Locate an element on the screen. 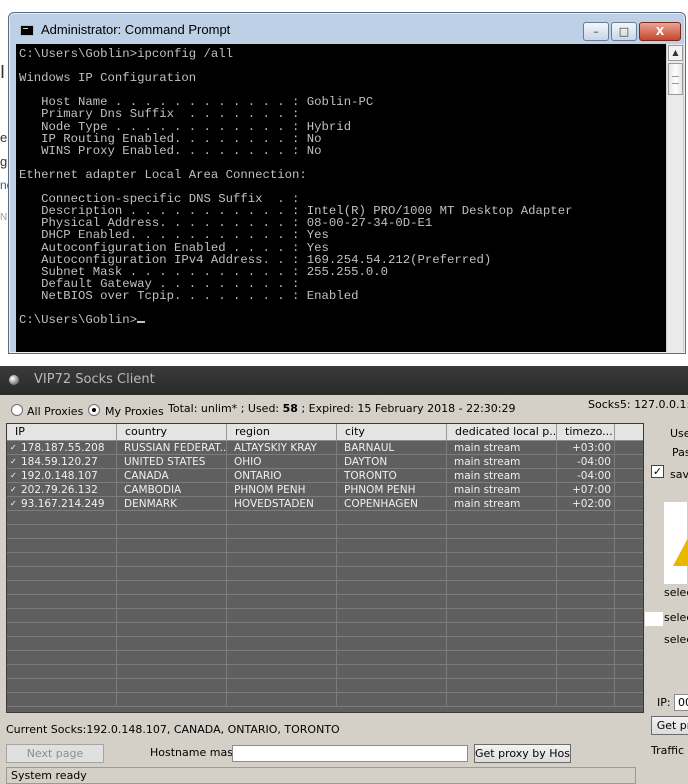 The height and width of the screenshot is (784, 688). select-option-2: selec is located at coordinates (676, 617).